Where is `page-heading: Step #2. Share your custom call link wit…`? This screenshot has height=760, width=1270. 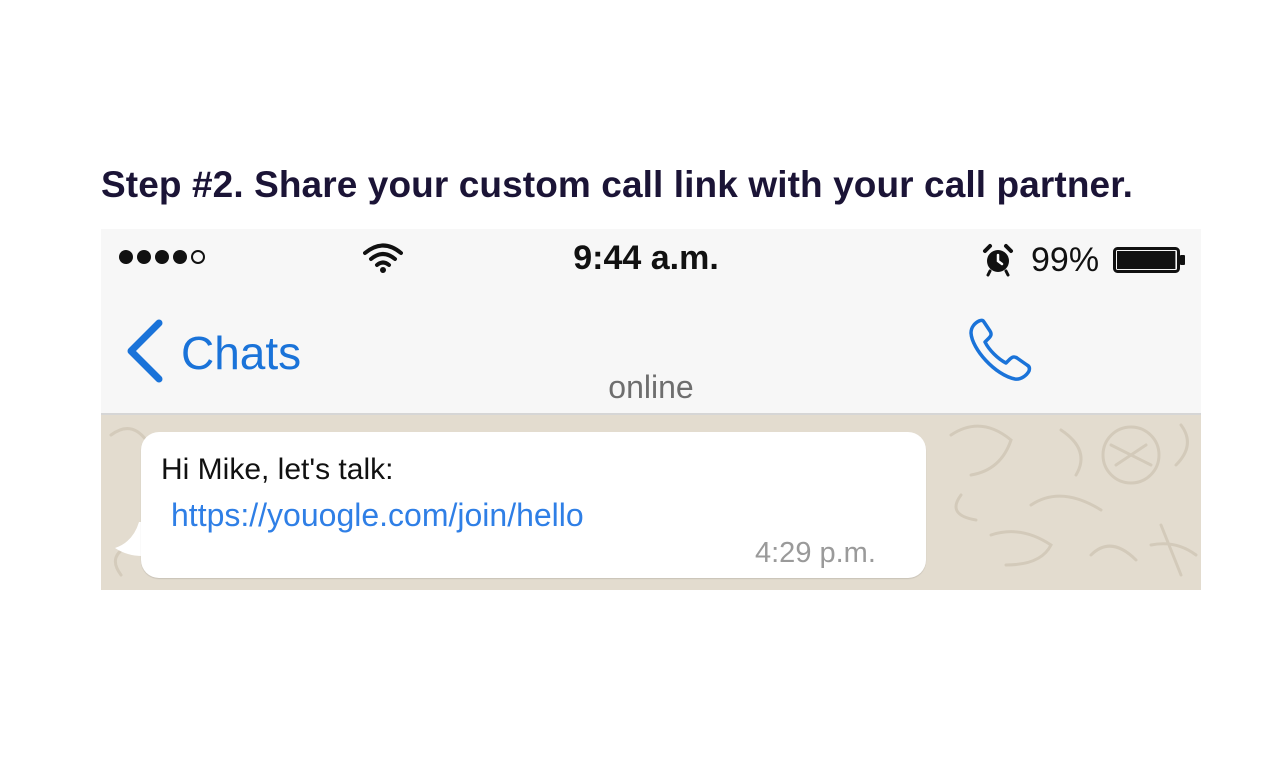
page-heading: Step #2. Share your custom call link wit… is located at coordinates (617, 184).